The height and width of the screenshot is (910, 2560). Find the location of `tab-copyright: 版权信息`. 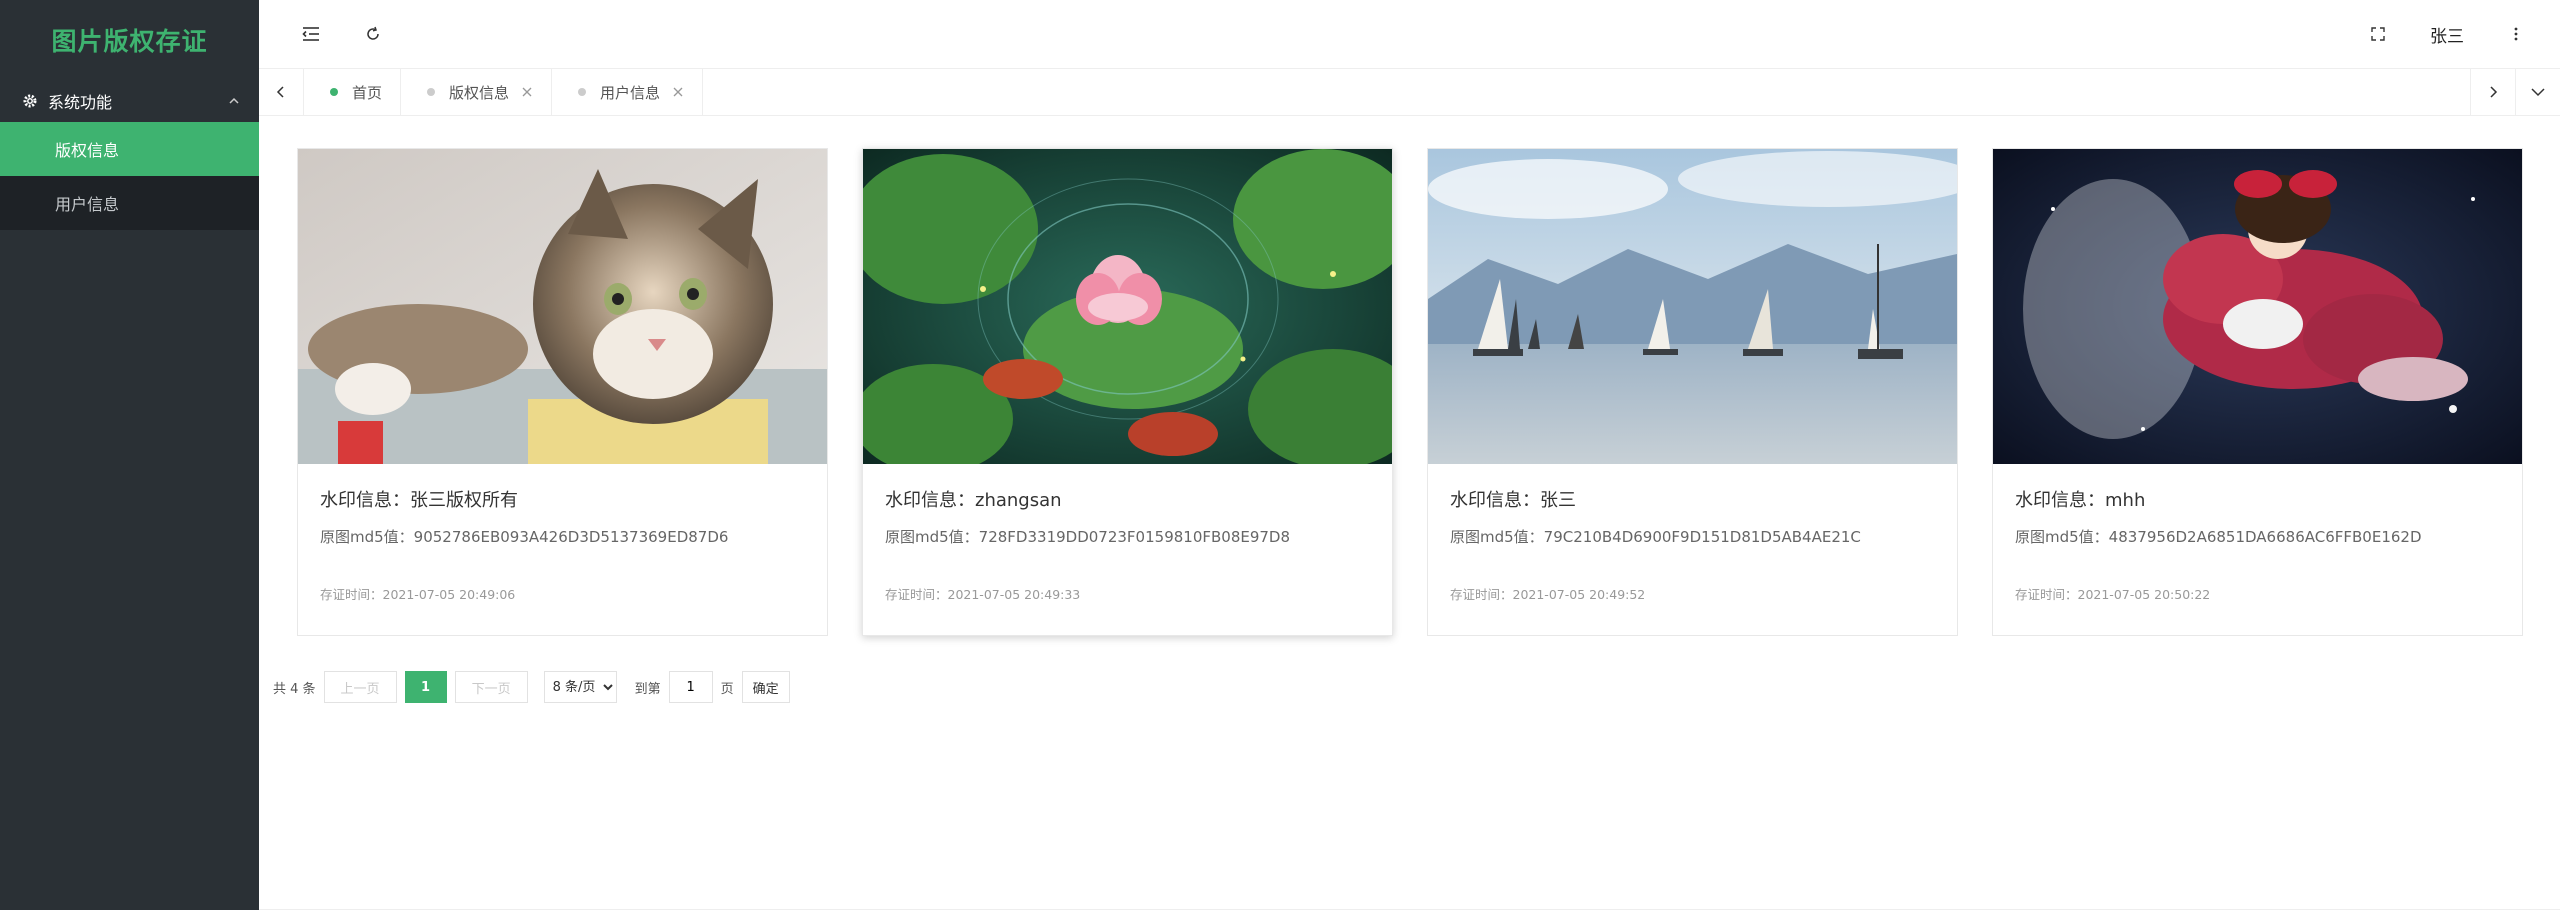

tab-copyright: 版权信息 is located at coordinates (477, 92).